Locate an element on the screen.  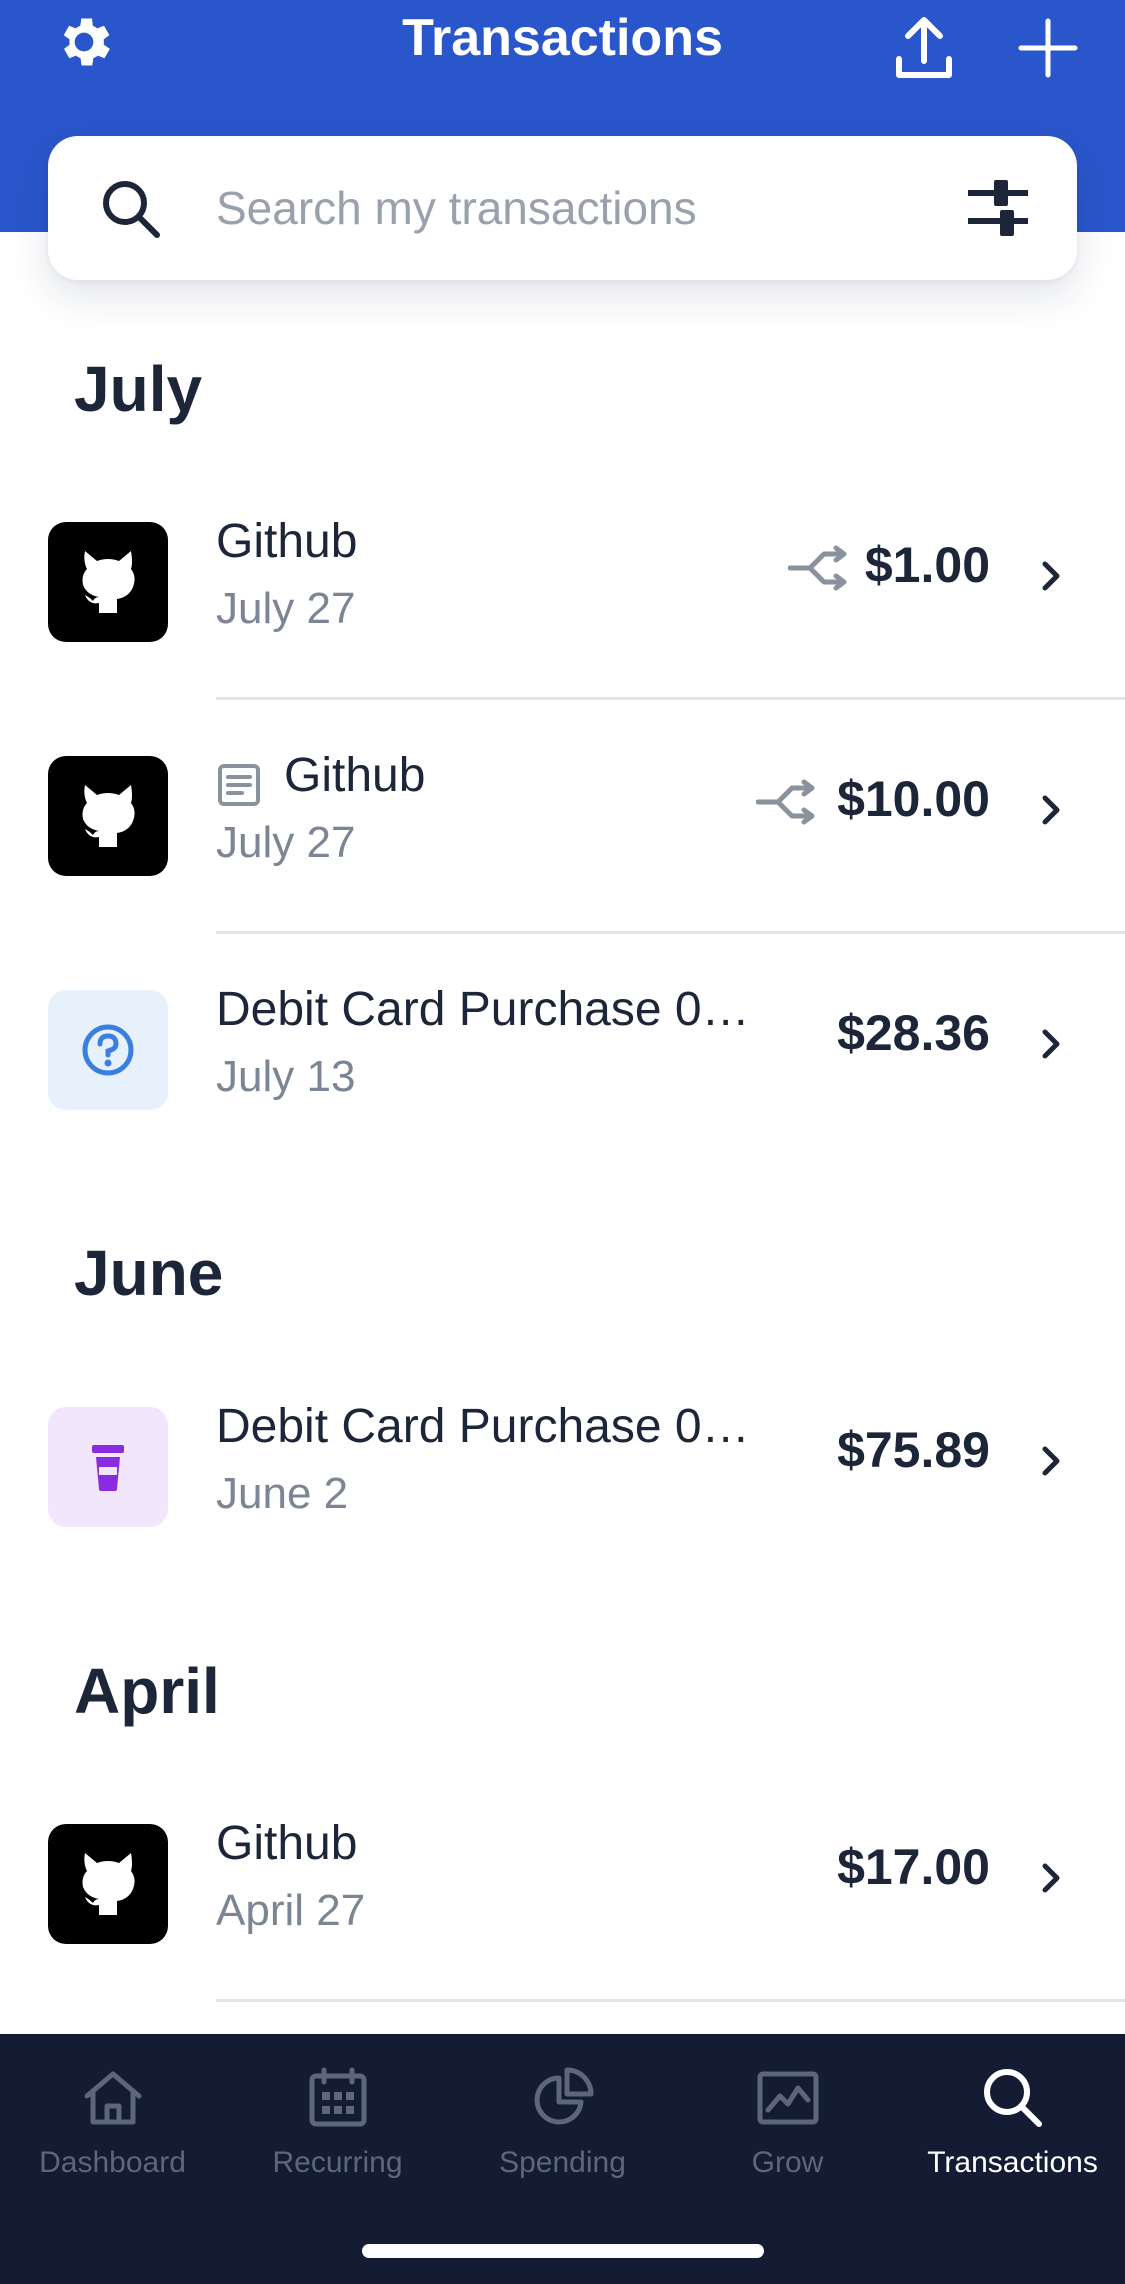
search-input is located at coordinates (566, 208).